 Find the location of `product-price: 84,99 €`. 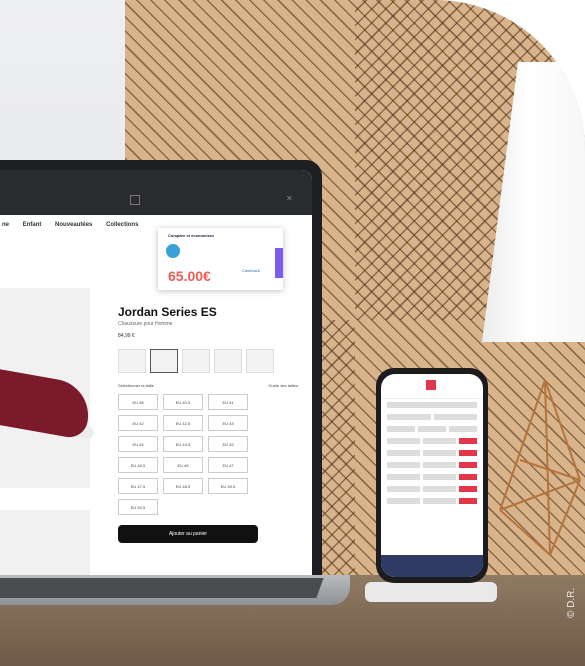

product-price: 84,99 € is located at coordinates (126, 336).